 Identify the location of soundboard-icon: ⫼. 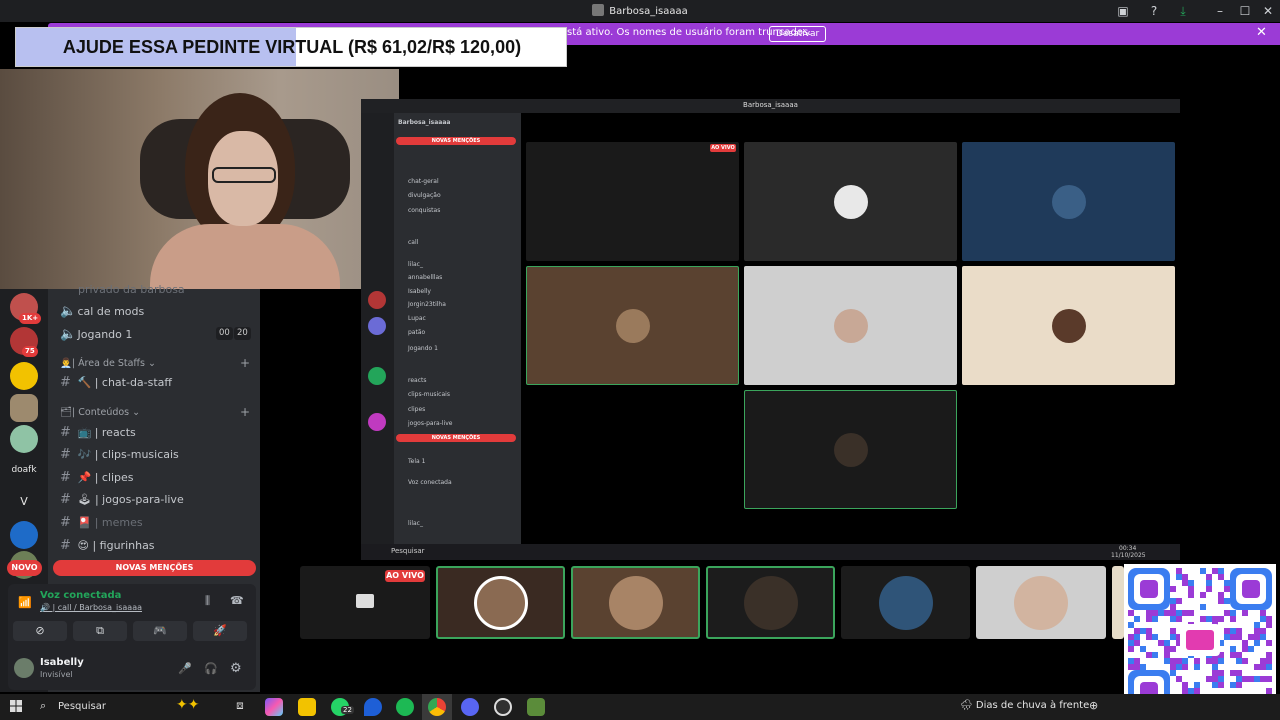
(207, 601).